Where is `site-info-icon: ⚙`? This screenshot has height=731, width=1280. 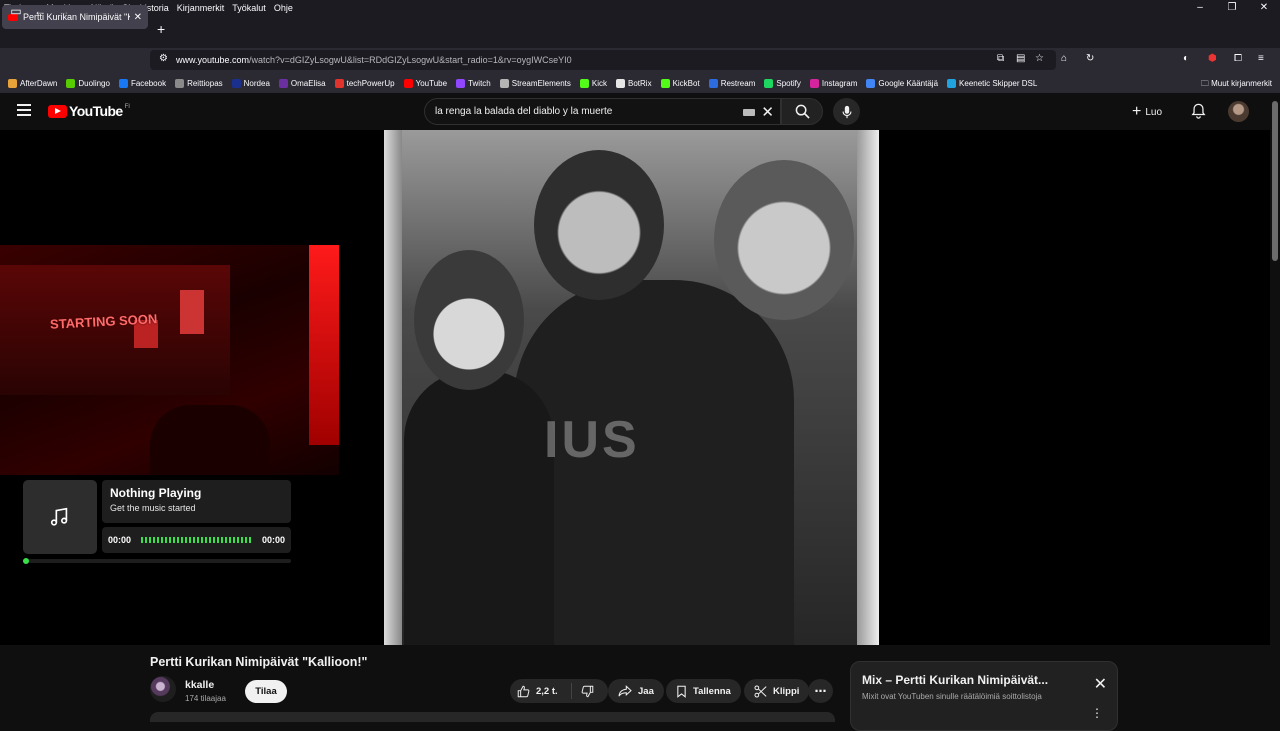 site-info-icon: ⚙ is located at coordinates (163, 58).